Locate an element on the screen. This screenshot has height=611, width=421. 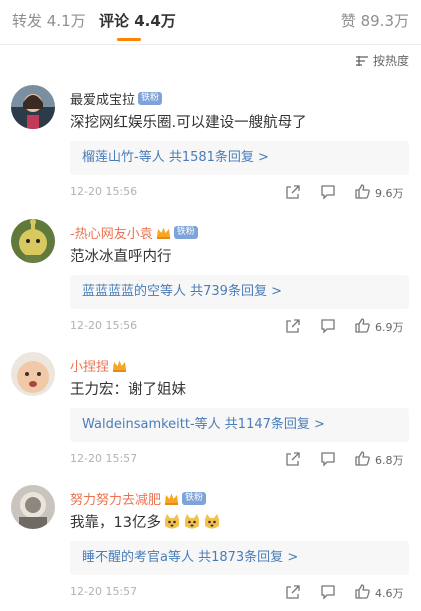
comment-text: 深挖网红娱乐圈.可以建设一艘航母了 is located at coordinates (188, 123).